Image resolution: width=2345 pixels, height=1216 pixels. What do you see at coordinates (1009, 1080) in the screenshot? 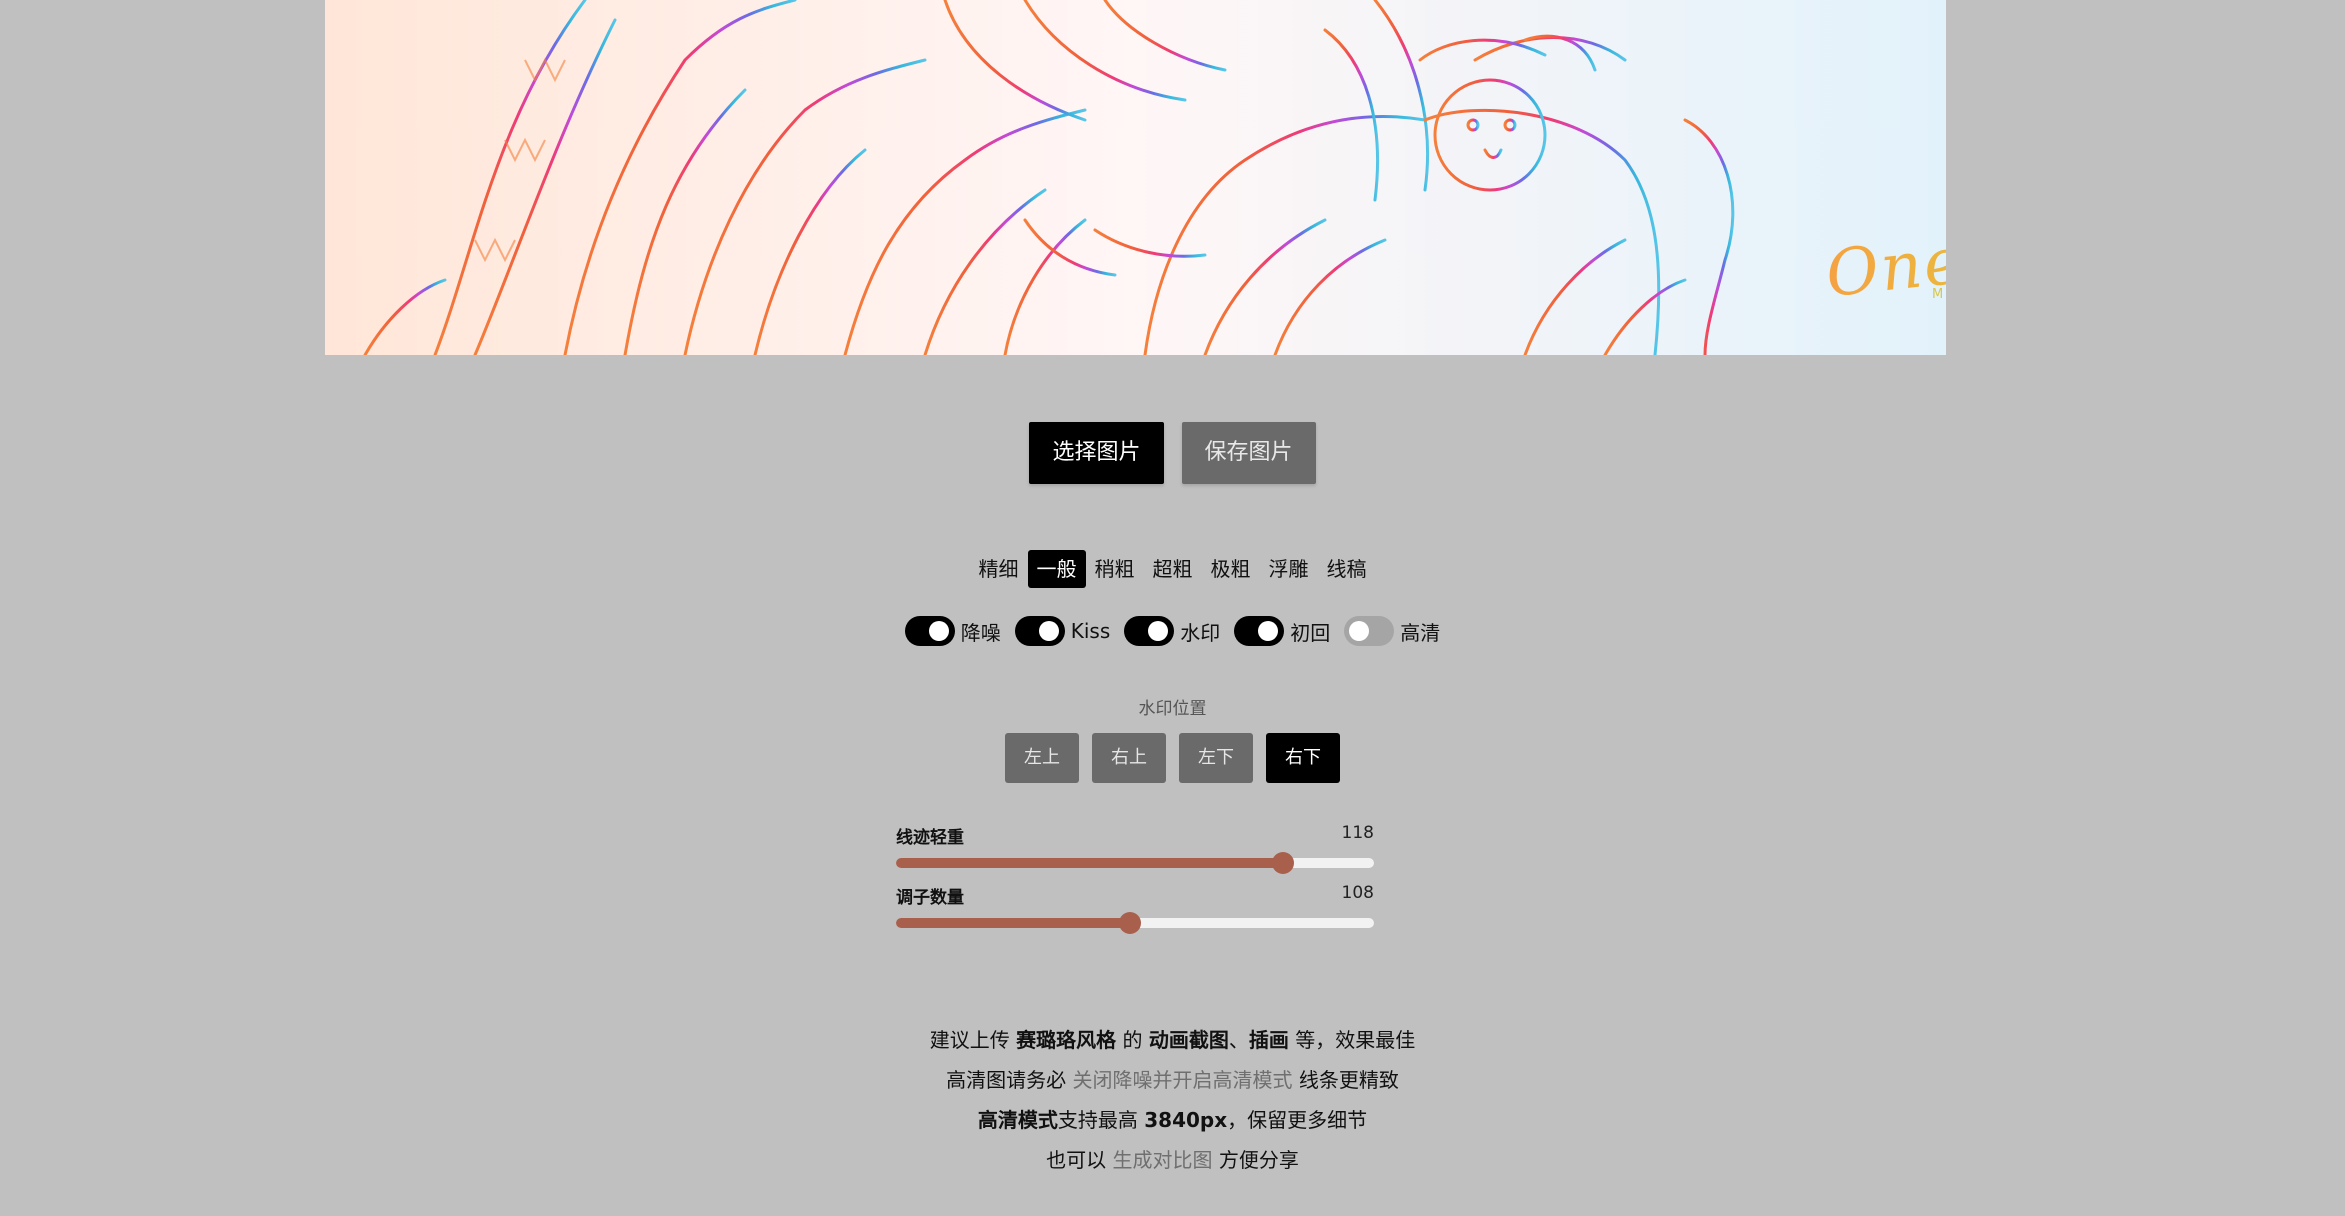
I see `tip-text: 高清图请务必` at bounding box center [1009, 1080].